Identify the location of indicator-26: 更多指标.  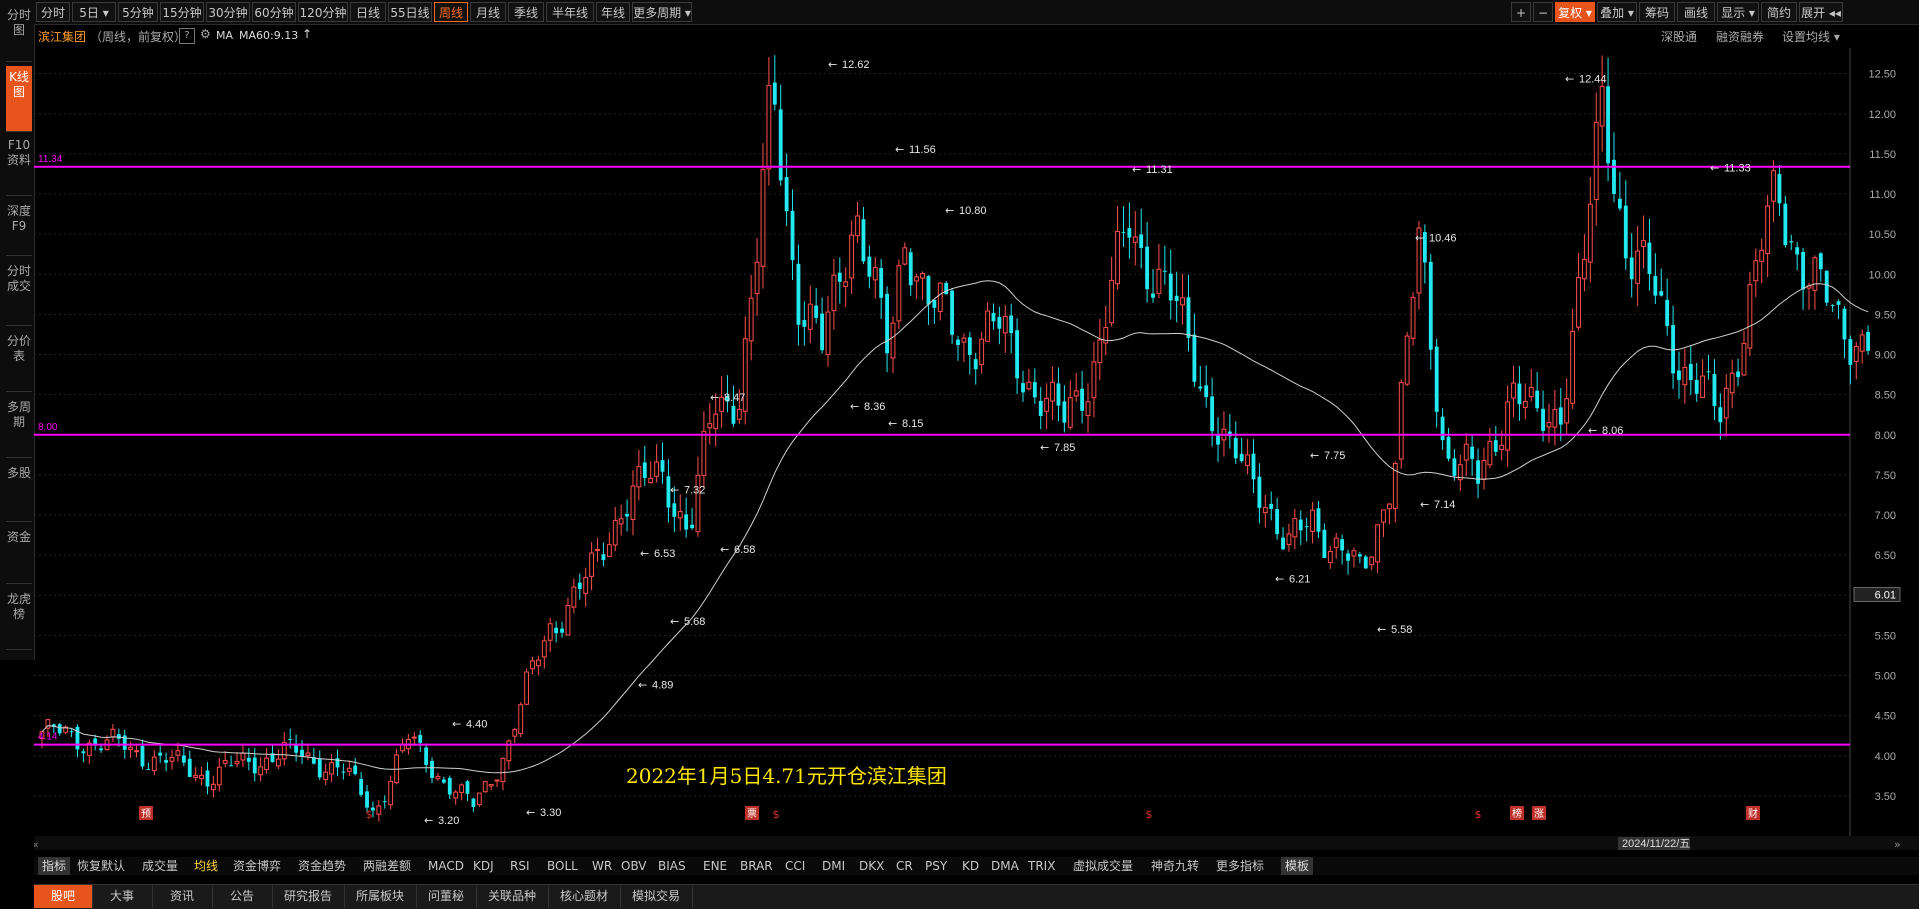
(1240, 866).